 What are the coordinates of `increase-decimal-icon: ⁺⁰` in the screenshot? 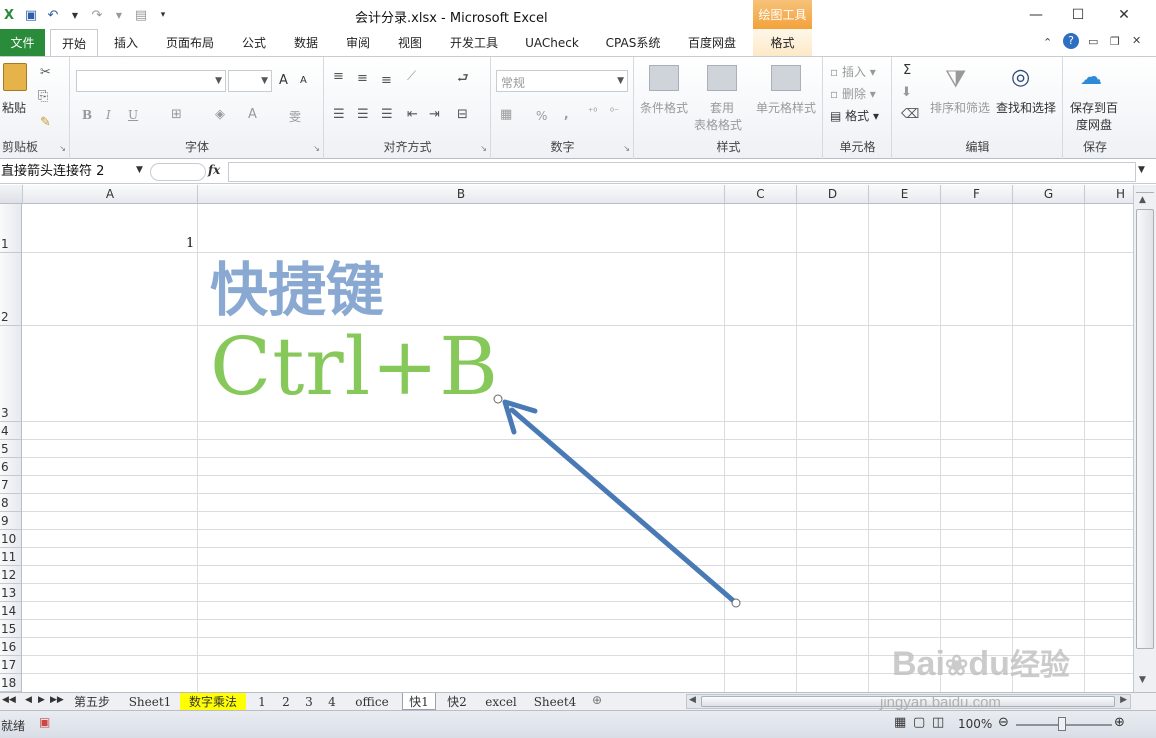 It's located at (592, 112).